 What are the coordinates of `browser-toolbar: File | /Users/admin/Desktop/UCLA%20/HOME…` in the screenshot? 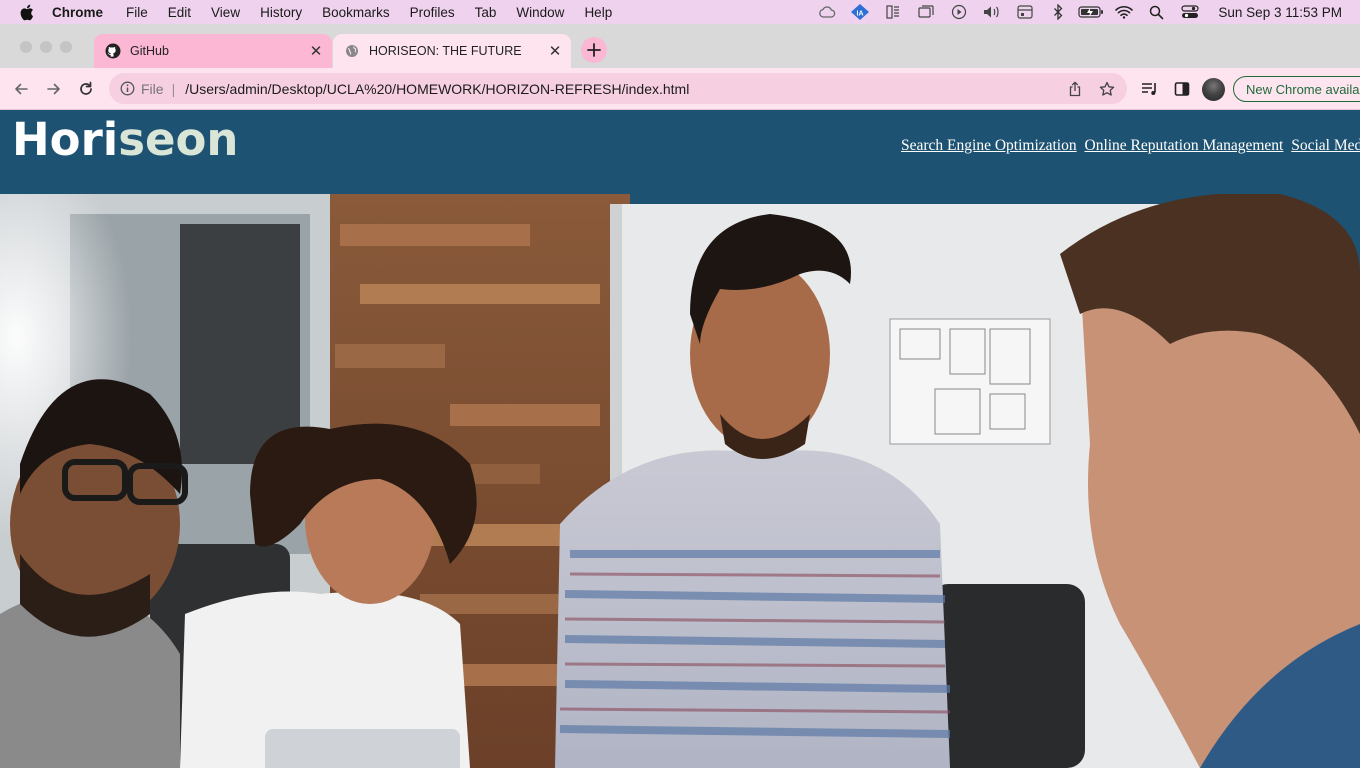 It's located at (680, 89).